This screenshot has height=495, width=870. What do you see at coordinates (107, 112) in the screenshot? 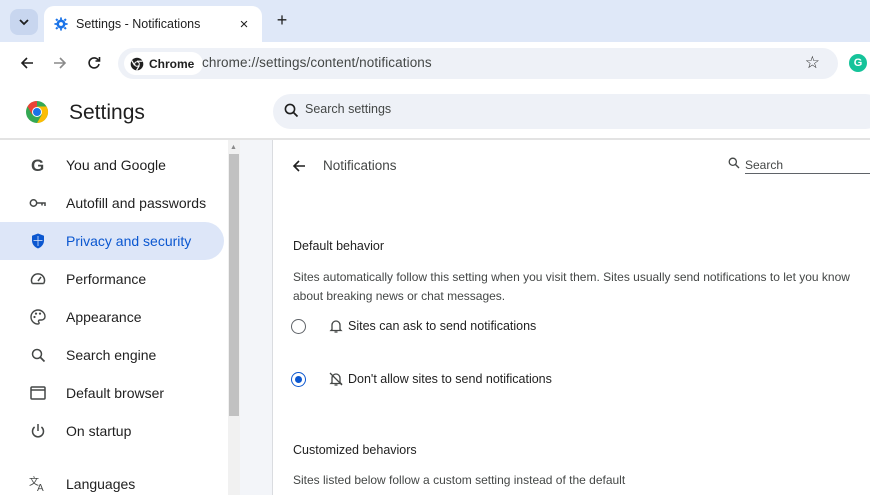
I see `settings-title: Settings` at bounding box center [107, 112].